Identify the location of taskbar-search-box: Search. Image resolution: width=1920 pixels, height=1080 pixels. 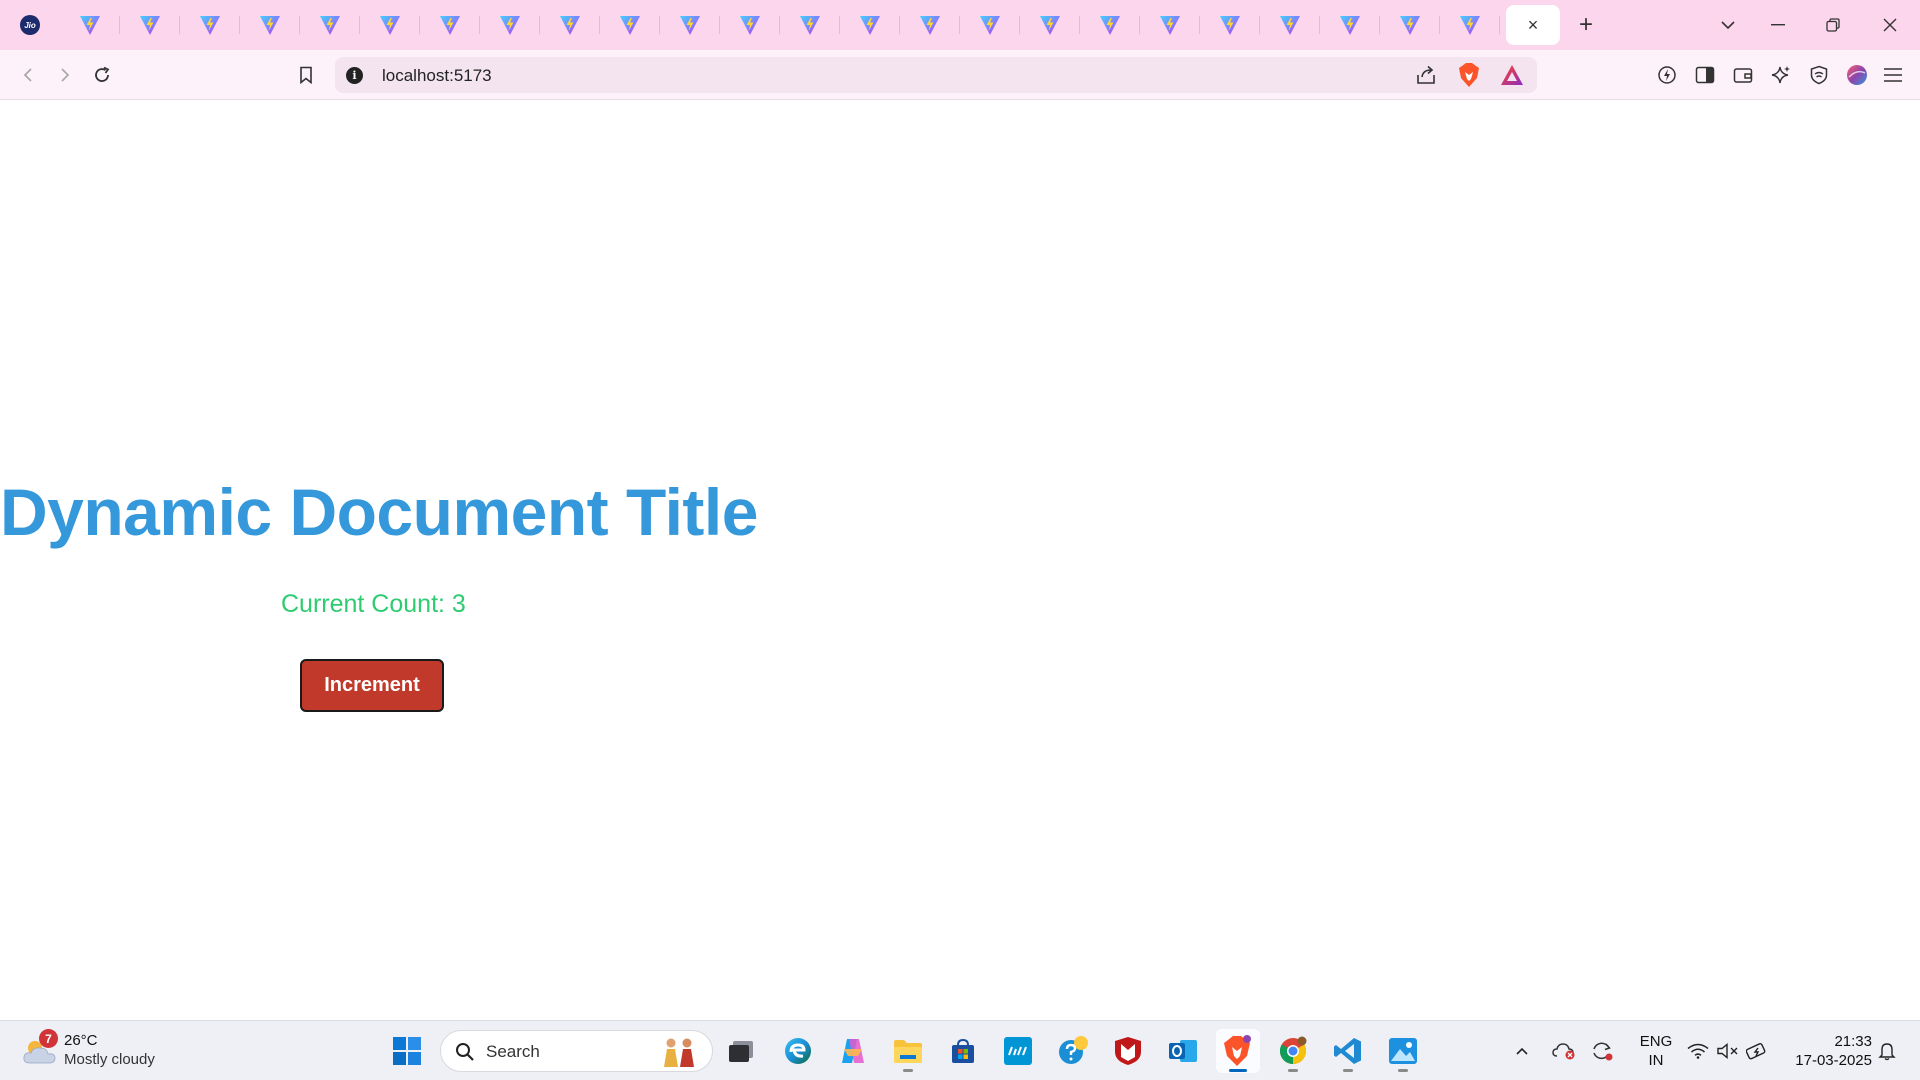
(576, 1051).